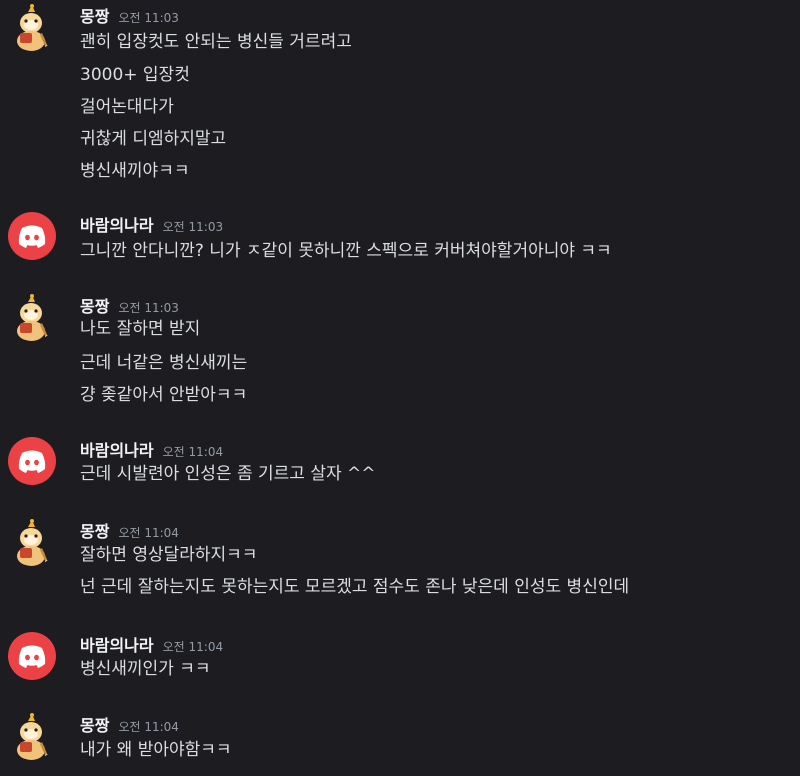  What do you see at coordinates (228, 474) in the screenshot?
I see `message-text: 근데 시발련아 인성은 좀 기르고 살자 ^^` at bounding box center [228, 474].